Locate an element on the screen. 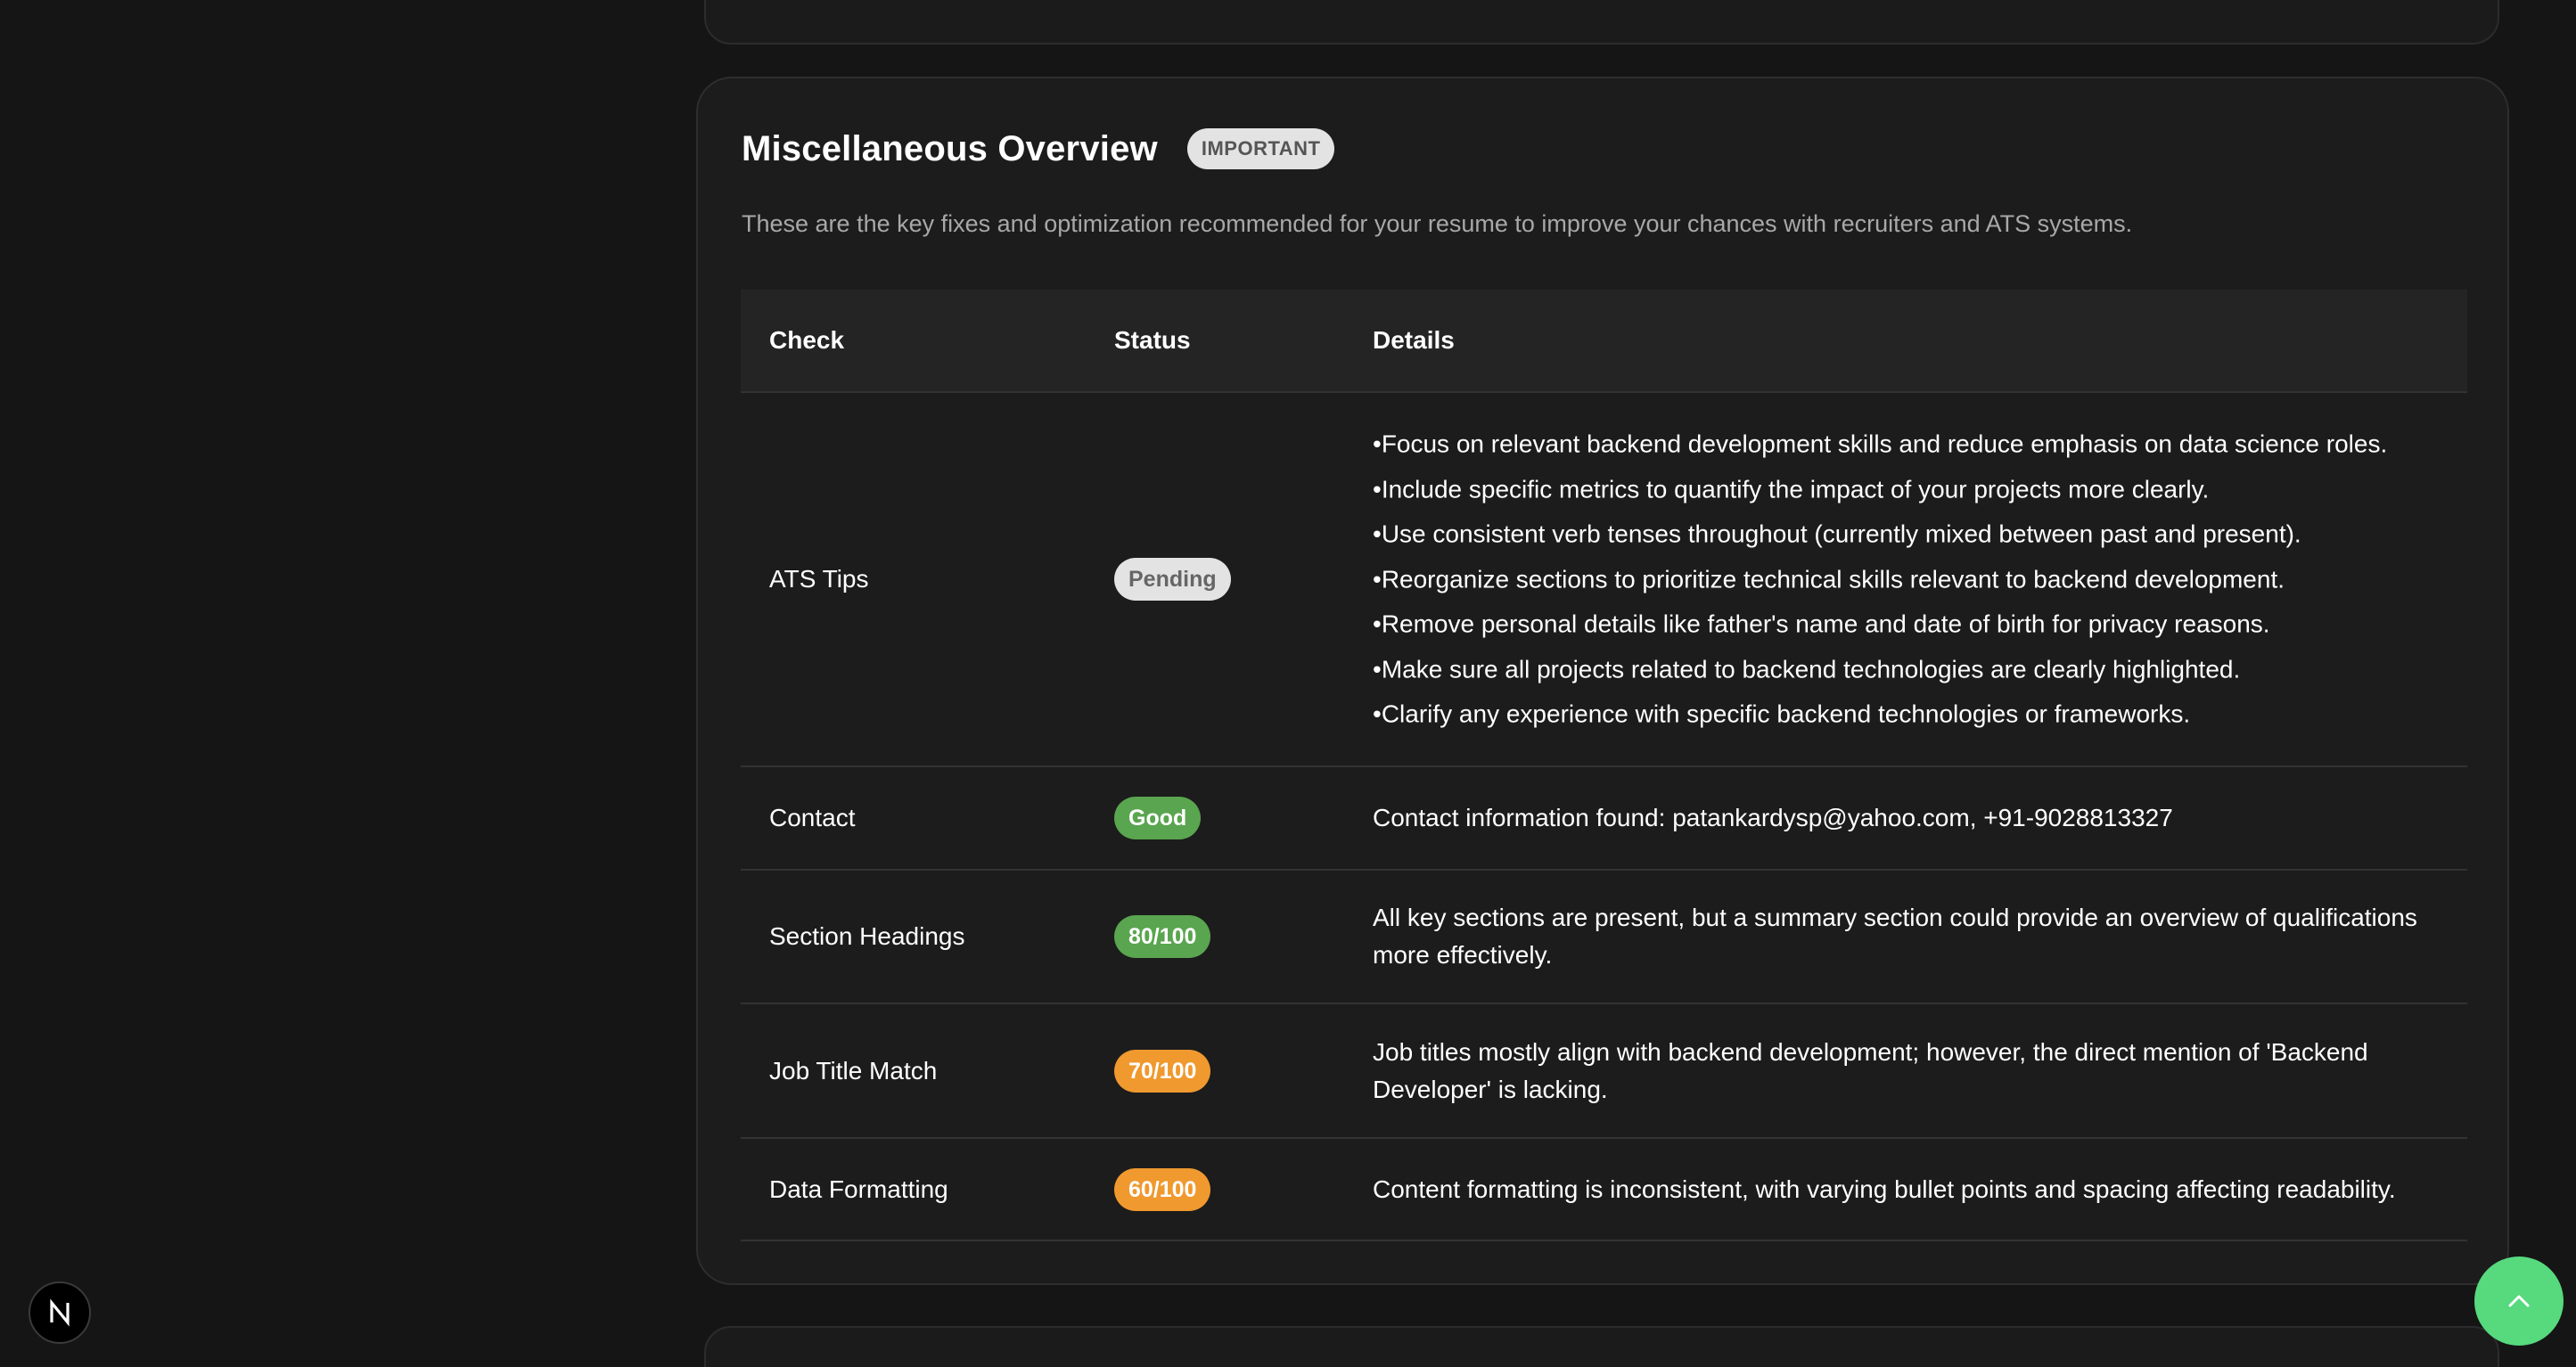 This screenshot has height=1367, width=2576. score-badge: 80/100 is located at coordinates (1162, 937).